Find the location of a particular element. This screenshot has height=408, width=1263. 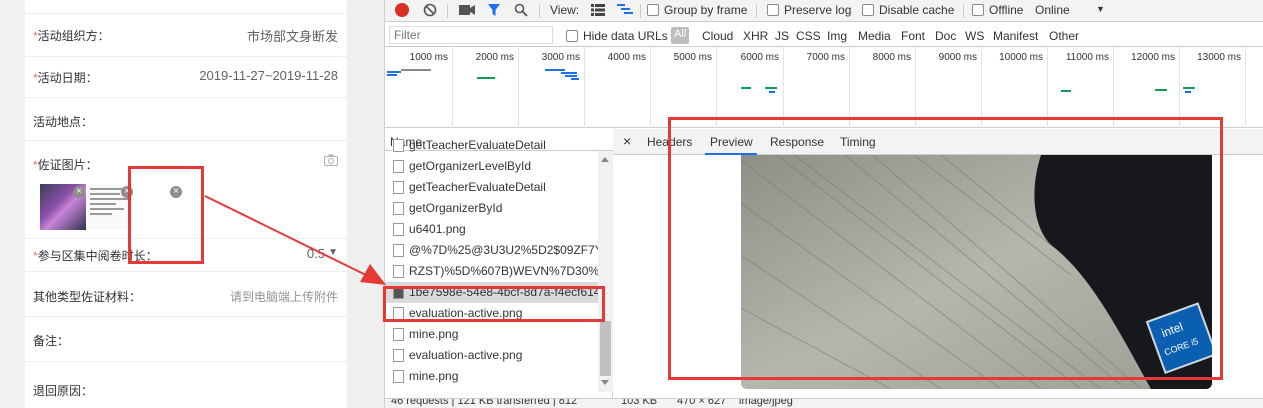

timeline-tick-label: 13000 ms is located at coordinates (1219, 57).